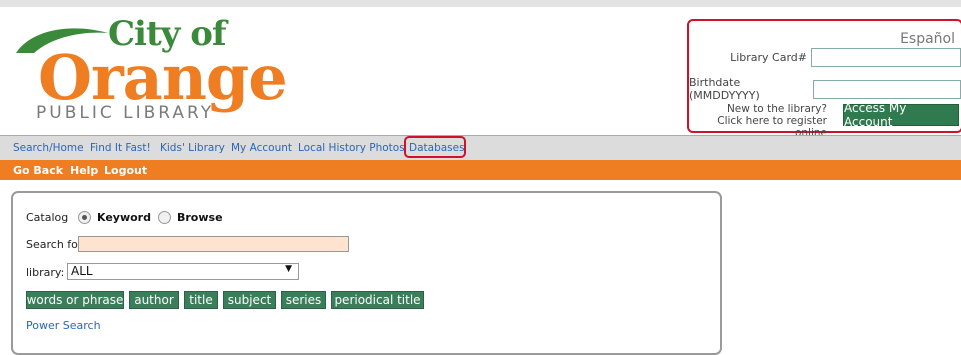 The image size is (961, 355). I want to click on nav-find-it-fast: Find It Fast!, so click(120, 148).